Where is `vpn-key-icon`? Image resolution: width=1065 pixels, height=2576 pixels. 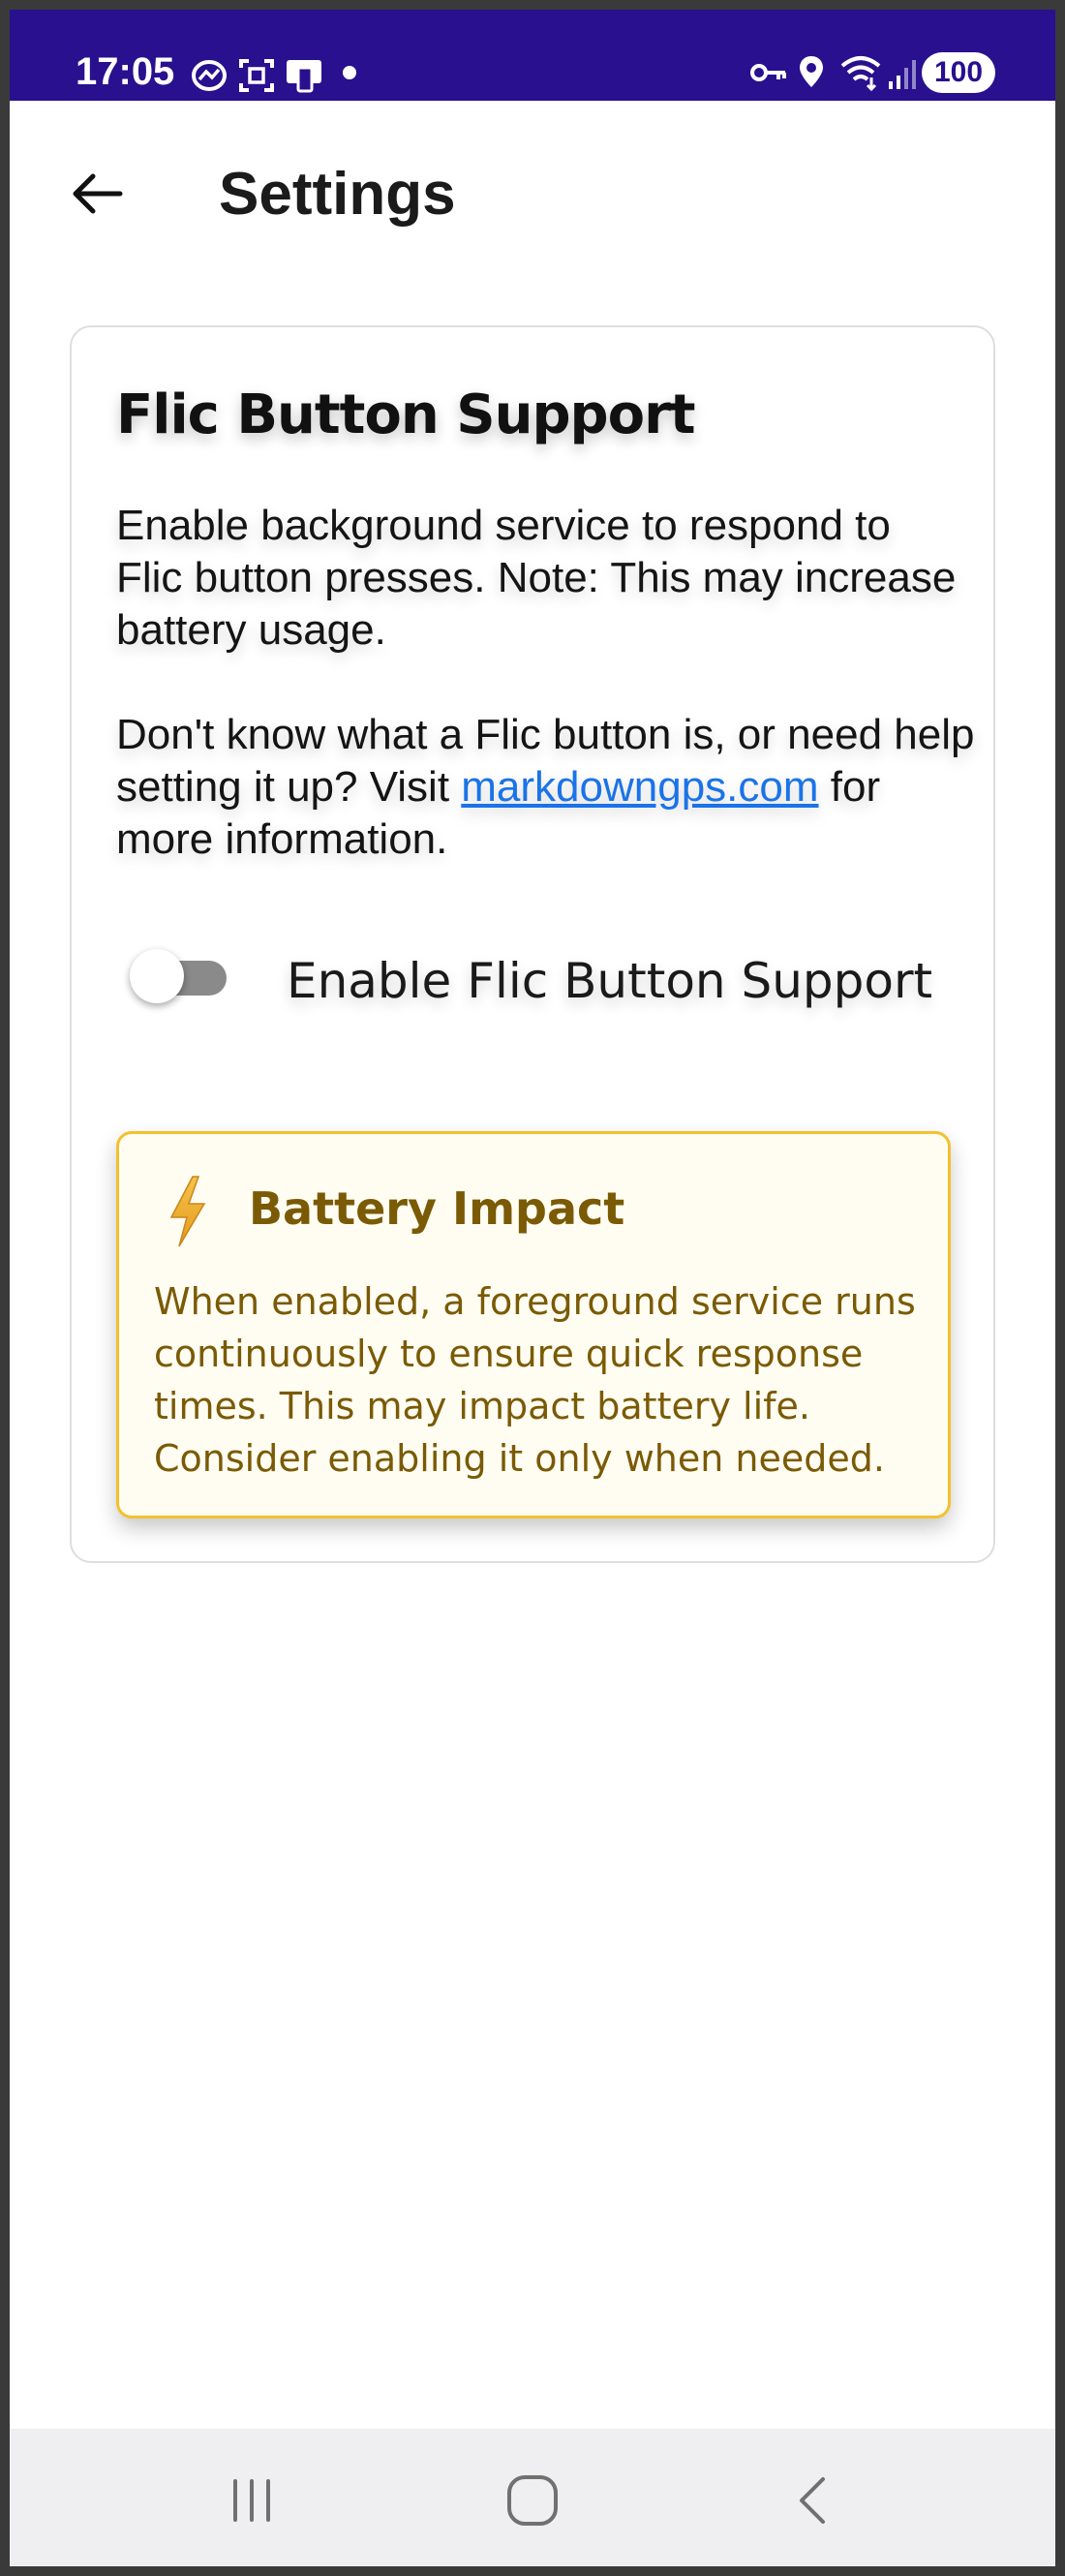 vpn-key-icon is located at coordinates (768, 75).